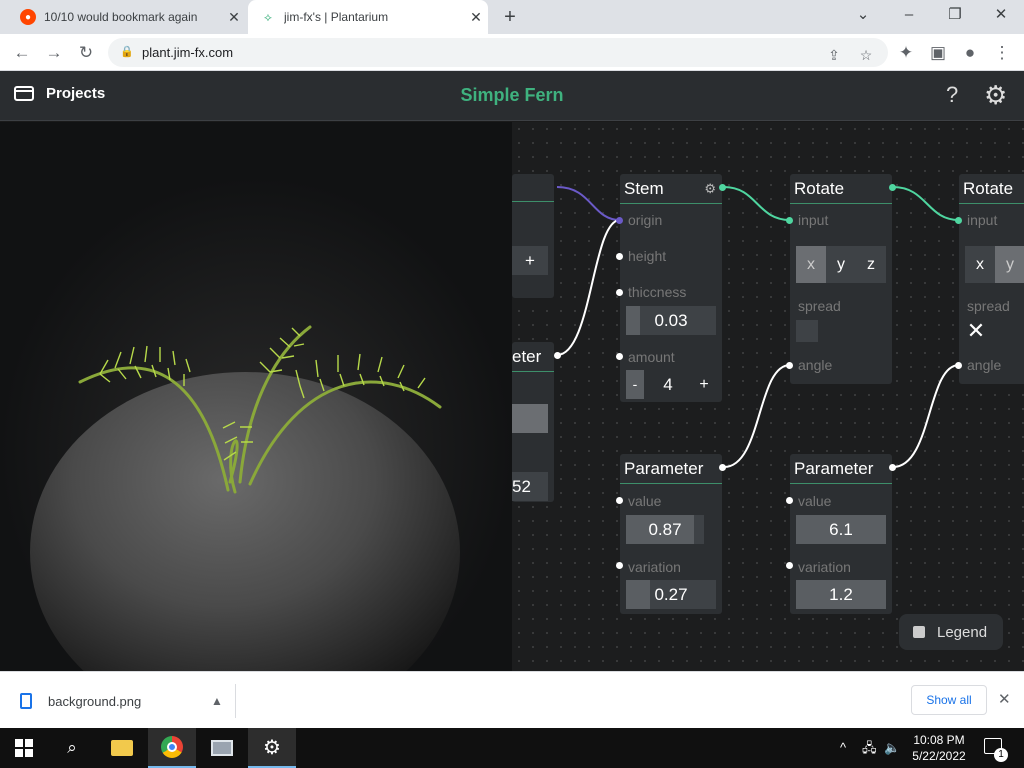  Describe the element at coordinates (710, 189) in the screenshot. I see `node-gear-icon: ⚙` at that location.